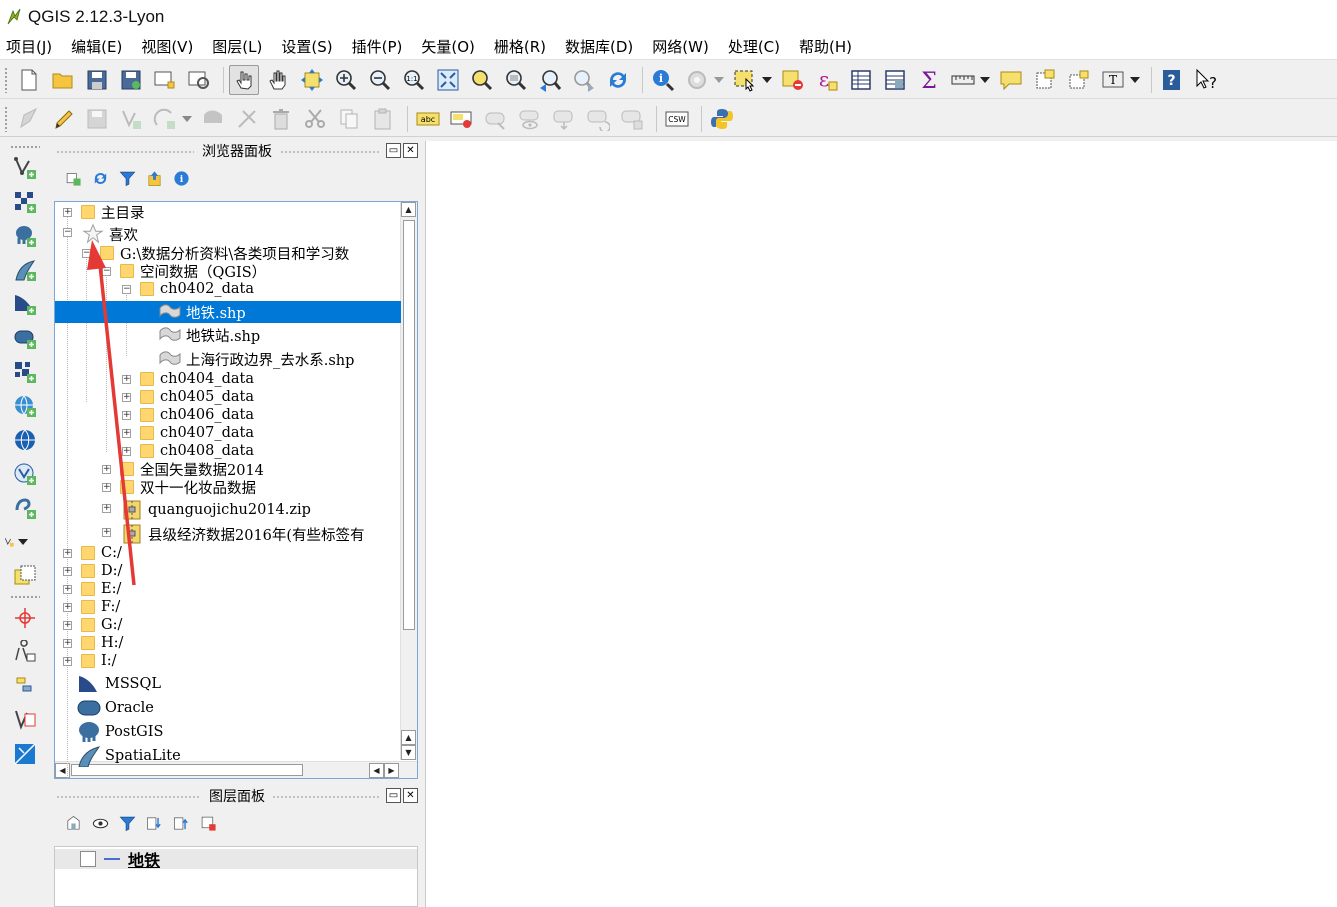 The width and height of the screenshot is (1337, 907). I want to click on python-console-button, so click(722, 119).